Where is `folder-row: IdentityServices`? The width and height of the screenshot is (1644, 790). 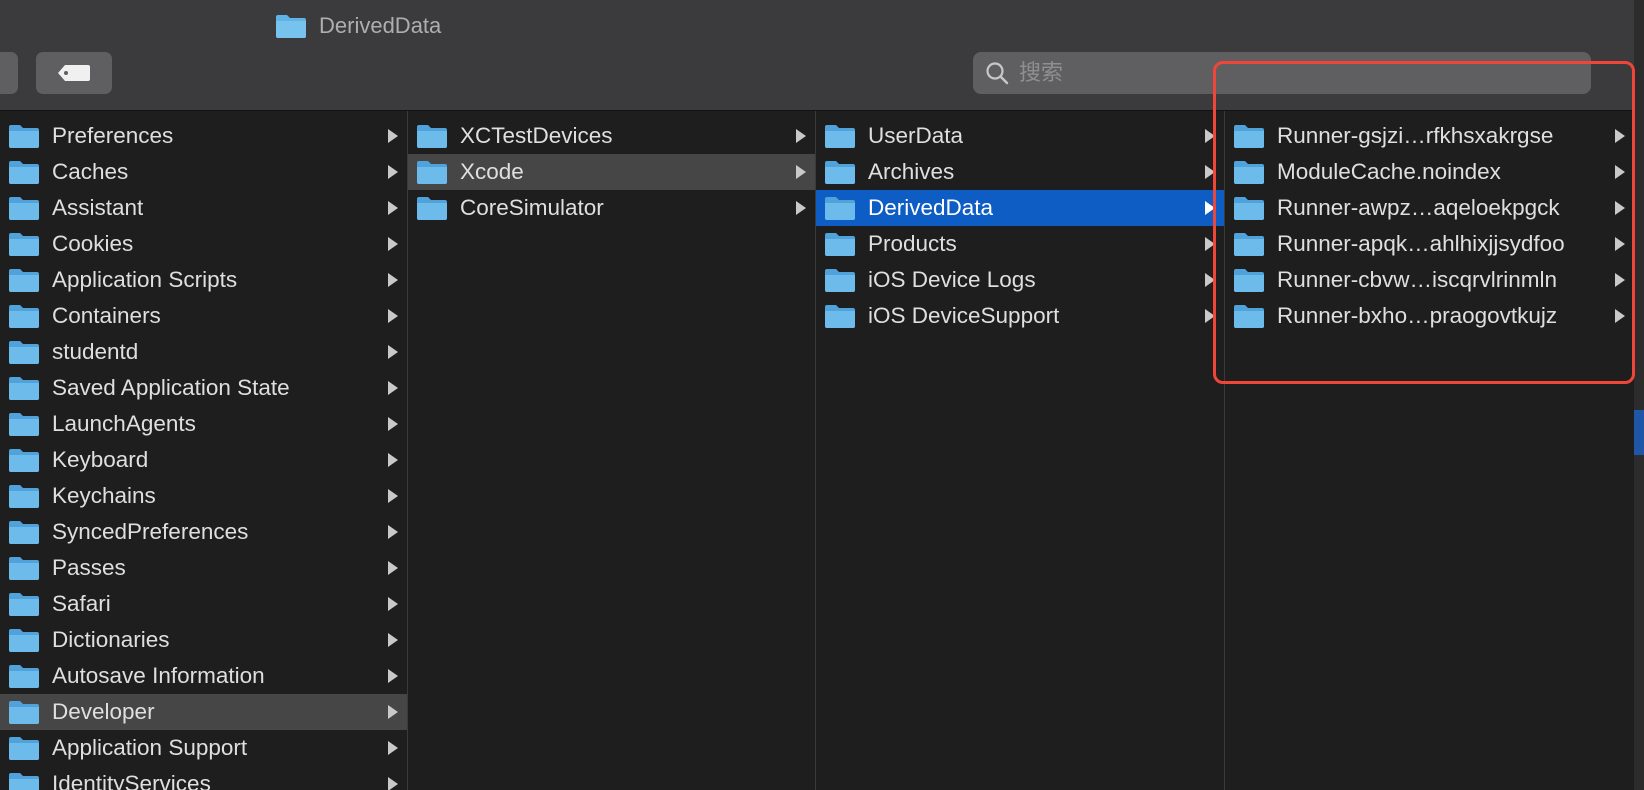 folder-row: IdentityServices is located at coordinates (203, 778).